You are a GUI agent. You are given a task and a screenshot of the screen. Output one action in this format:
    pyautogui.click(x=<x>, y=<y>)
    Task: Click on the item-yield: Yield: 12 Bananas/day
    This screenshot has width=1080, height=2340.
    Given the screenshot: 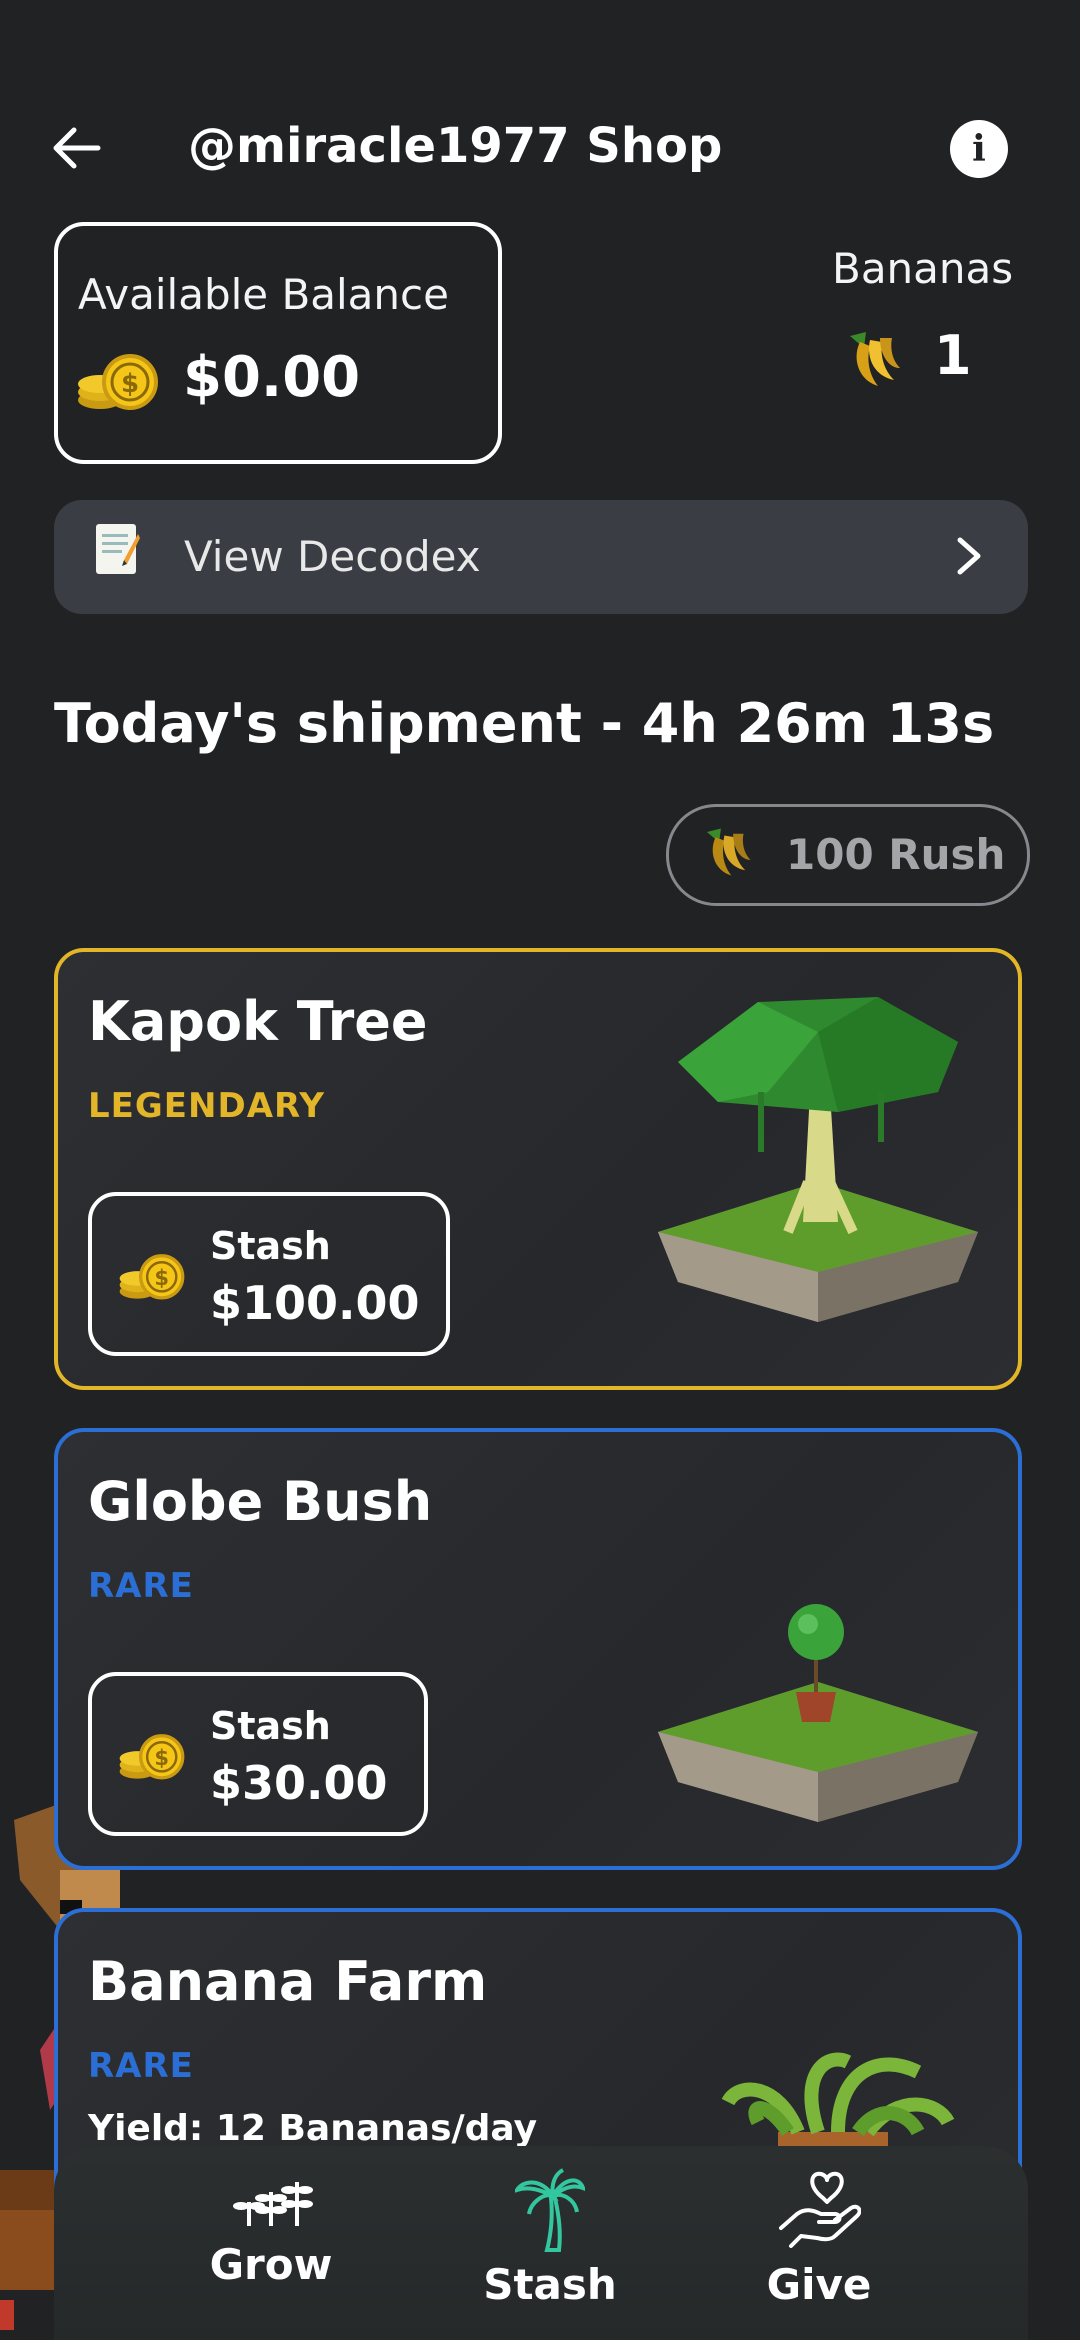 What is the action you would take?
    pyautogui.click(x=313, y=2128)
    